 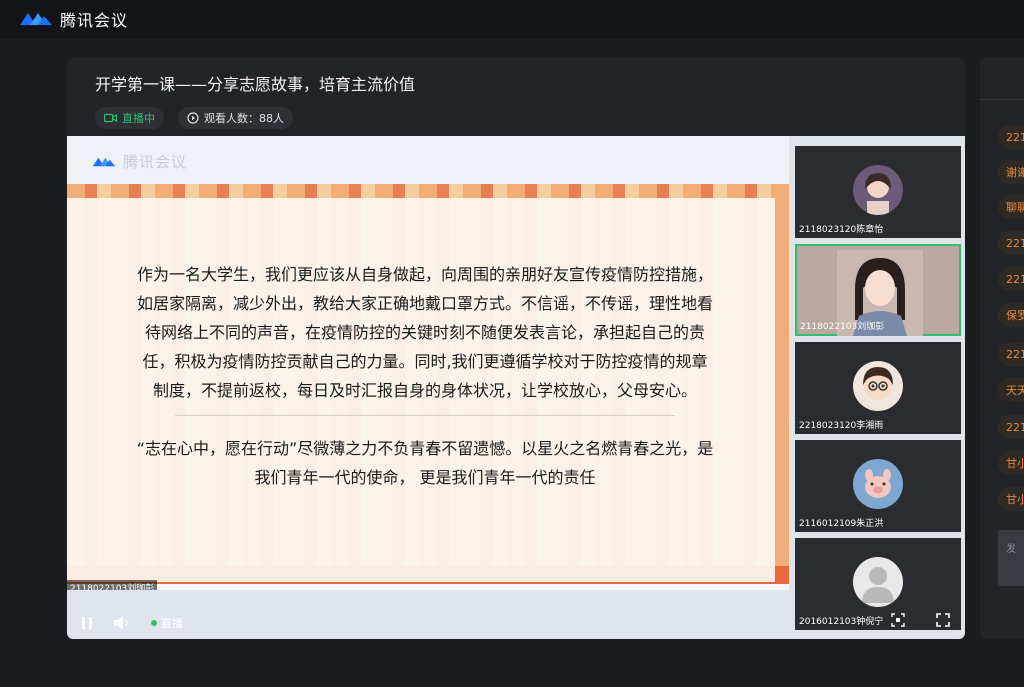 What do you see at coordinates (244, 118) in the screenshot?
I see `viewer-count-label: 观看人数：88人` at bounding box center [244, 118].